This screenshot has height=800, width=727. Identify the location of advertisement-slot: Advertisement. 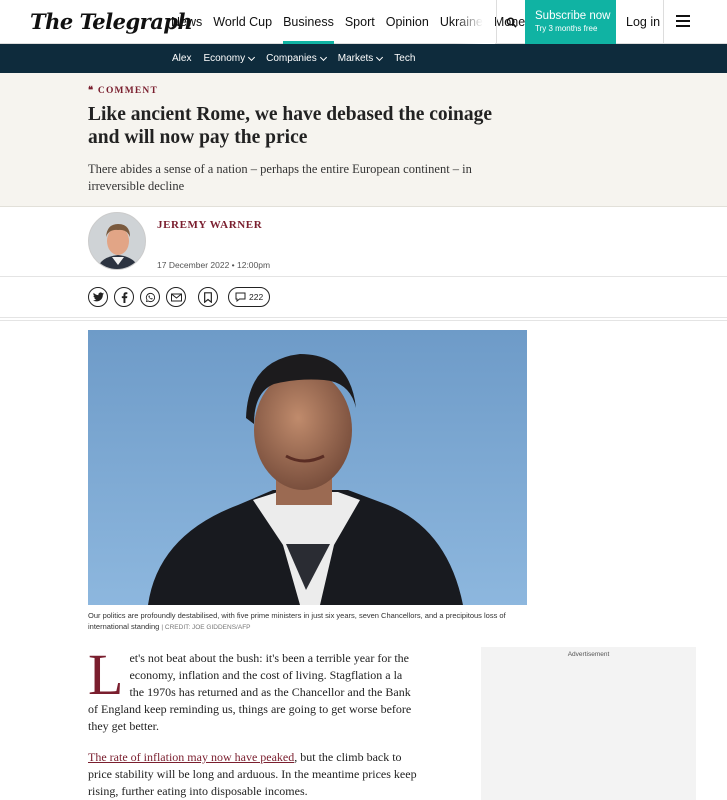
(588, 723).